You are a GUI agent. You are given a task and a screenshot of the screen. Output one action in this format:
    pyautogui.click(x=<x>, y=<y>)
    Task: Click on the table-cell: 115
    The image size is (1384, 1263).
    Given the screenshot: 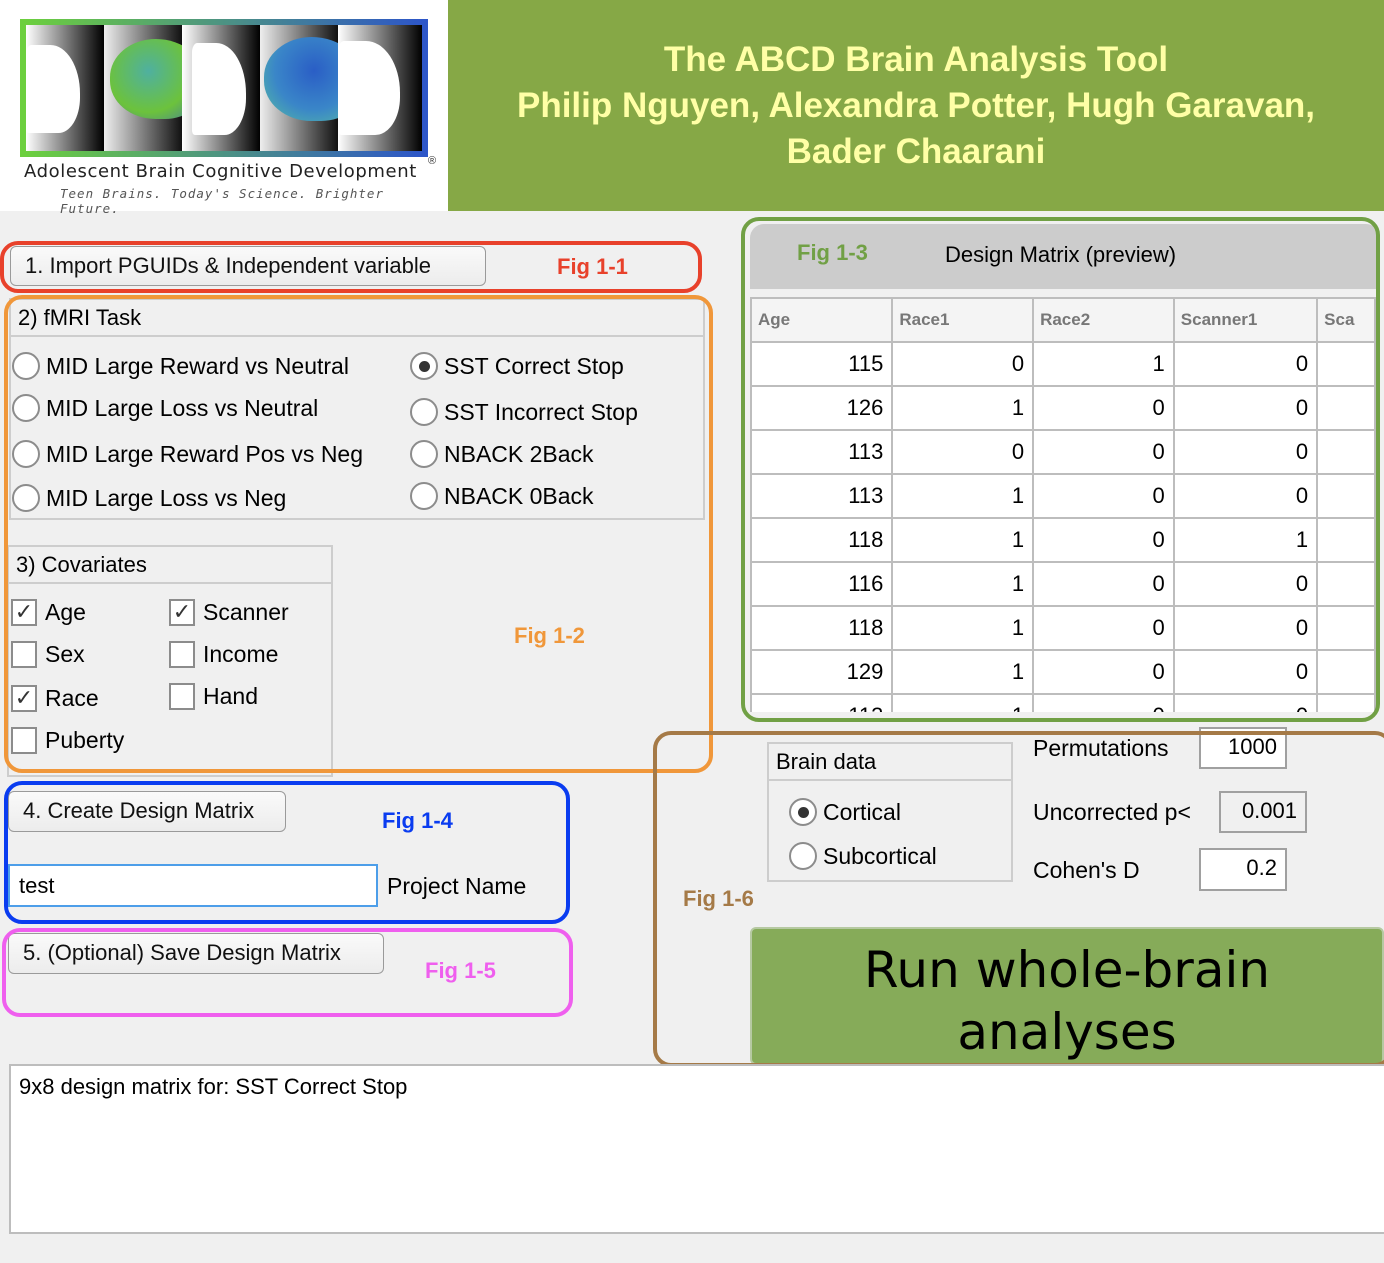 What is the action you would take?
    pyautogui.click(x=823, y=364)
    